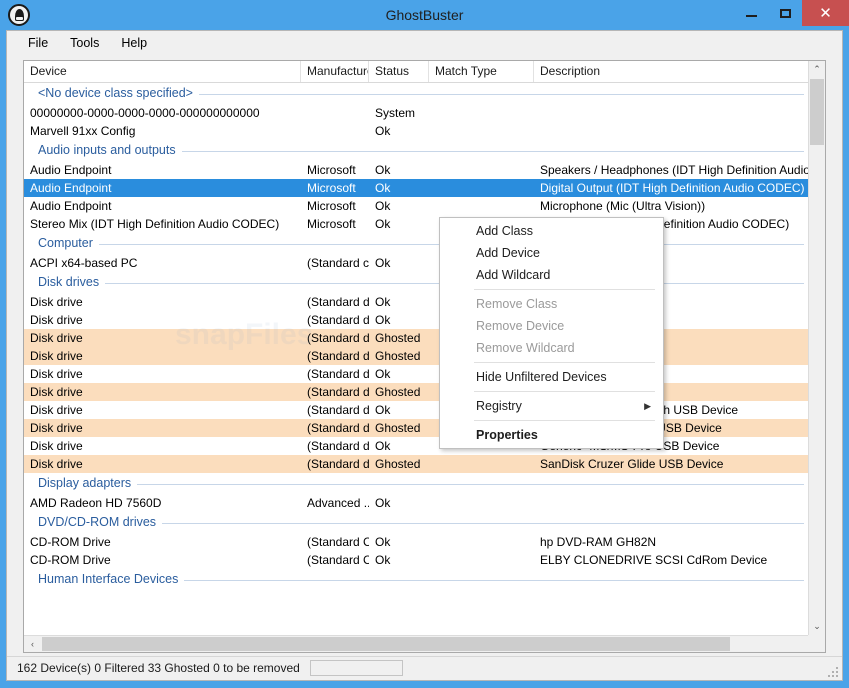 This screenshot has width=849, height=688. What do you see at coordinates (386, 644) in the screenshot?
I see `horizontal-scroll-thumb` at bounding box center [386, 644].